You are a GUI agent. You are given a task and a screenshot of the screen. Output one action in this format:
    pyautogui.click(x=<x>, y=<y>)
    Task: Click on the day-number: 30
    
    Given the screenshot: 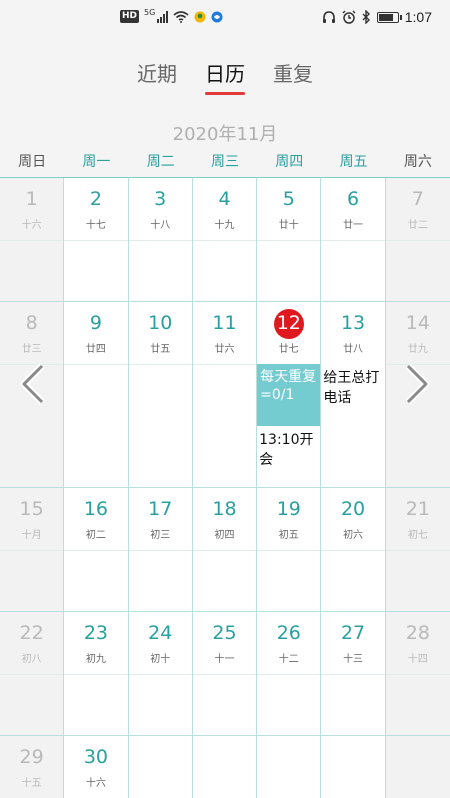 What is the action you would take?
    pyautogui.click(x=96, y=757)
    